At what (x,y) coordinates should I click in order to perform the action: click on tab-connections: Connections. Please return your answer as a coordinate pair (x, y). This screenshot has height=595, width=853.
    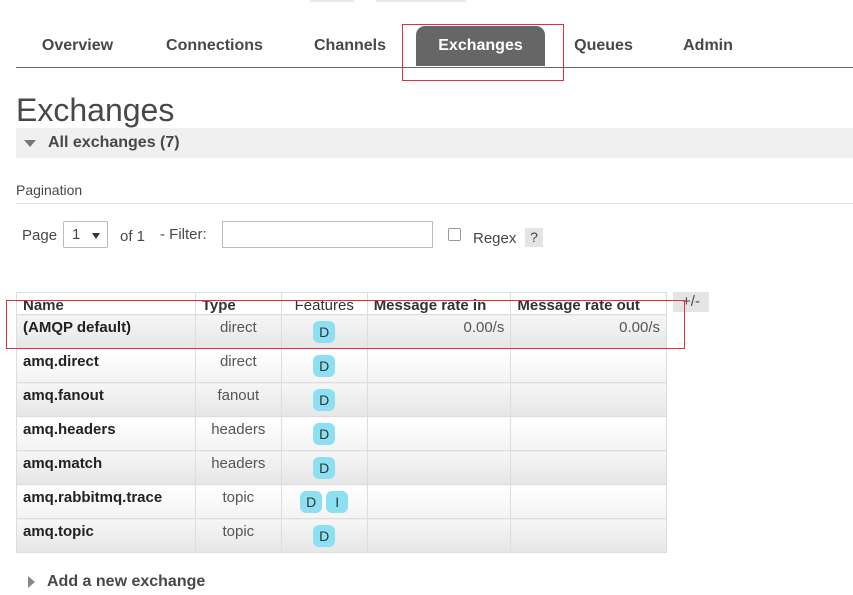
    Looking at the image, I should click on (214, 46).